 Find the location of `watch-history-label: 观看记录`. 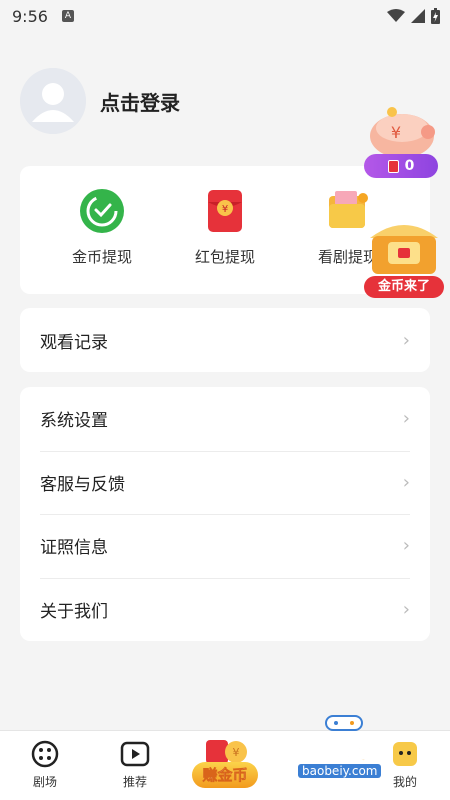

watch-history-label: 观看记录 is located at coordinates (74, 342).